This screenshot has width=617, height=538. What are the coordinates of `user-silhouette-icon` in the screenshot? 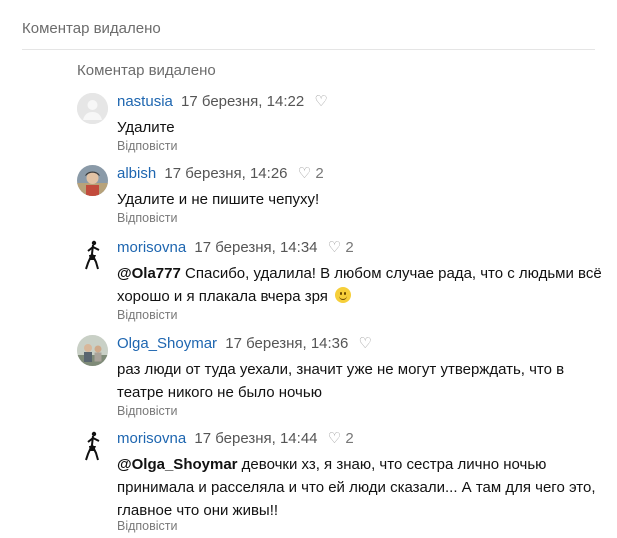 It's located at (92, 108).